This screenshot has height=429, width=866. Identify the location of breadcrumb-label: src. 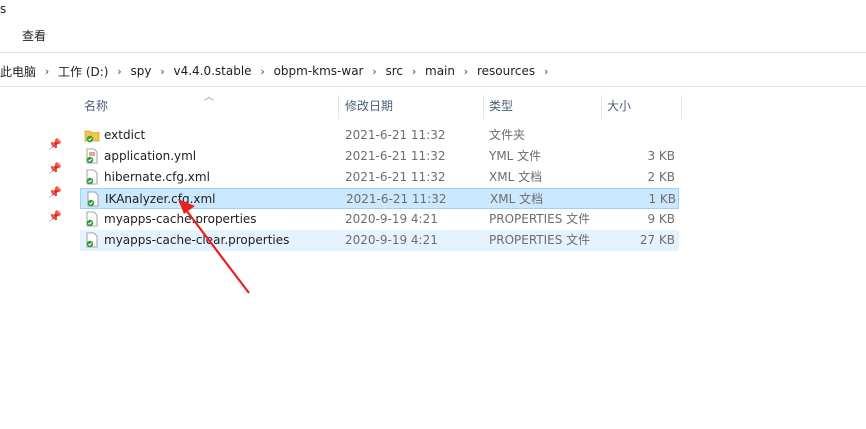
(394, 71).